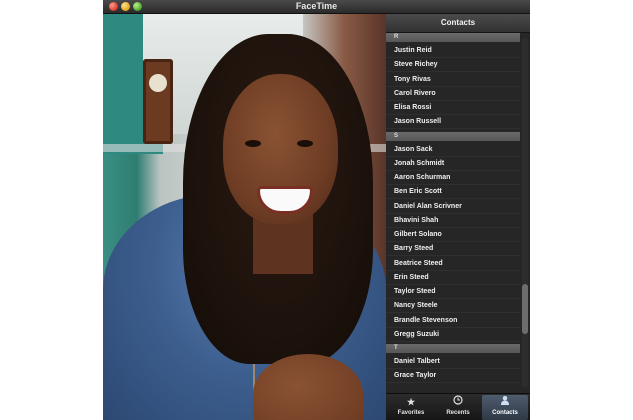 The image size is (633, 420). Describe the element at coordinates (453, 51) in the screenshot. I see `contact-row: Justin Reid` at that location.